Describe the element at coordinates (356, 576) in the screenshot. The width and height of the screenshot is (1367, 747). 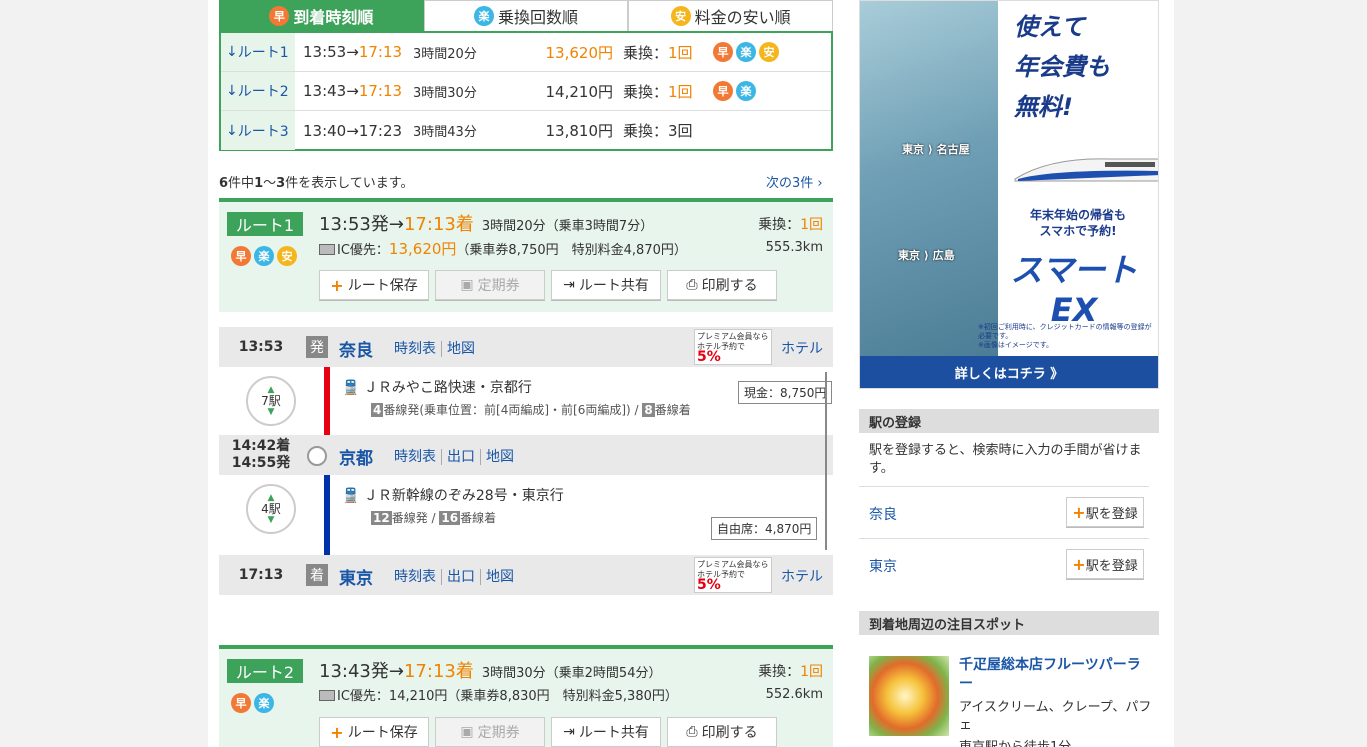
I see `station-name: 東京` at that location.